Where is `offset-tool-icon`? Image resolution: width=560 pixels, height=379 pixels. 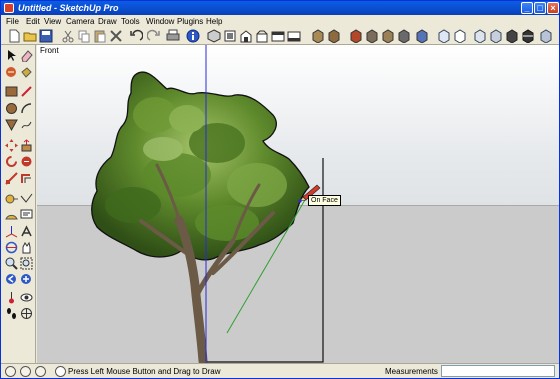
offset-tool-icon is located at coordinates (26, 178).